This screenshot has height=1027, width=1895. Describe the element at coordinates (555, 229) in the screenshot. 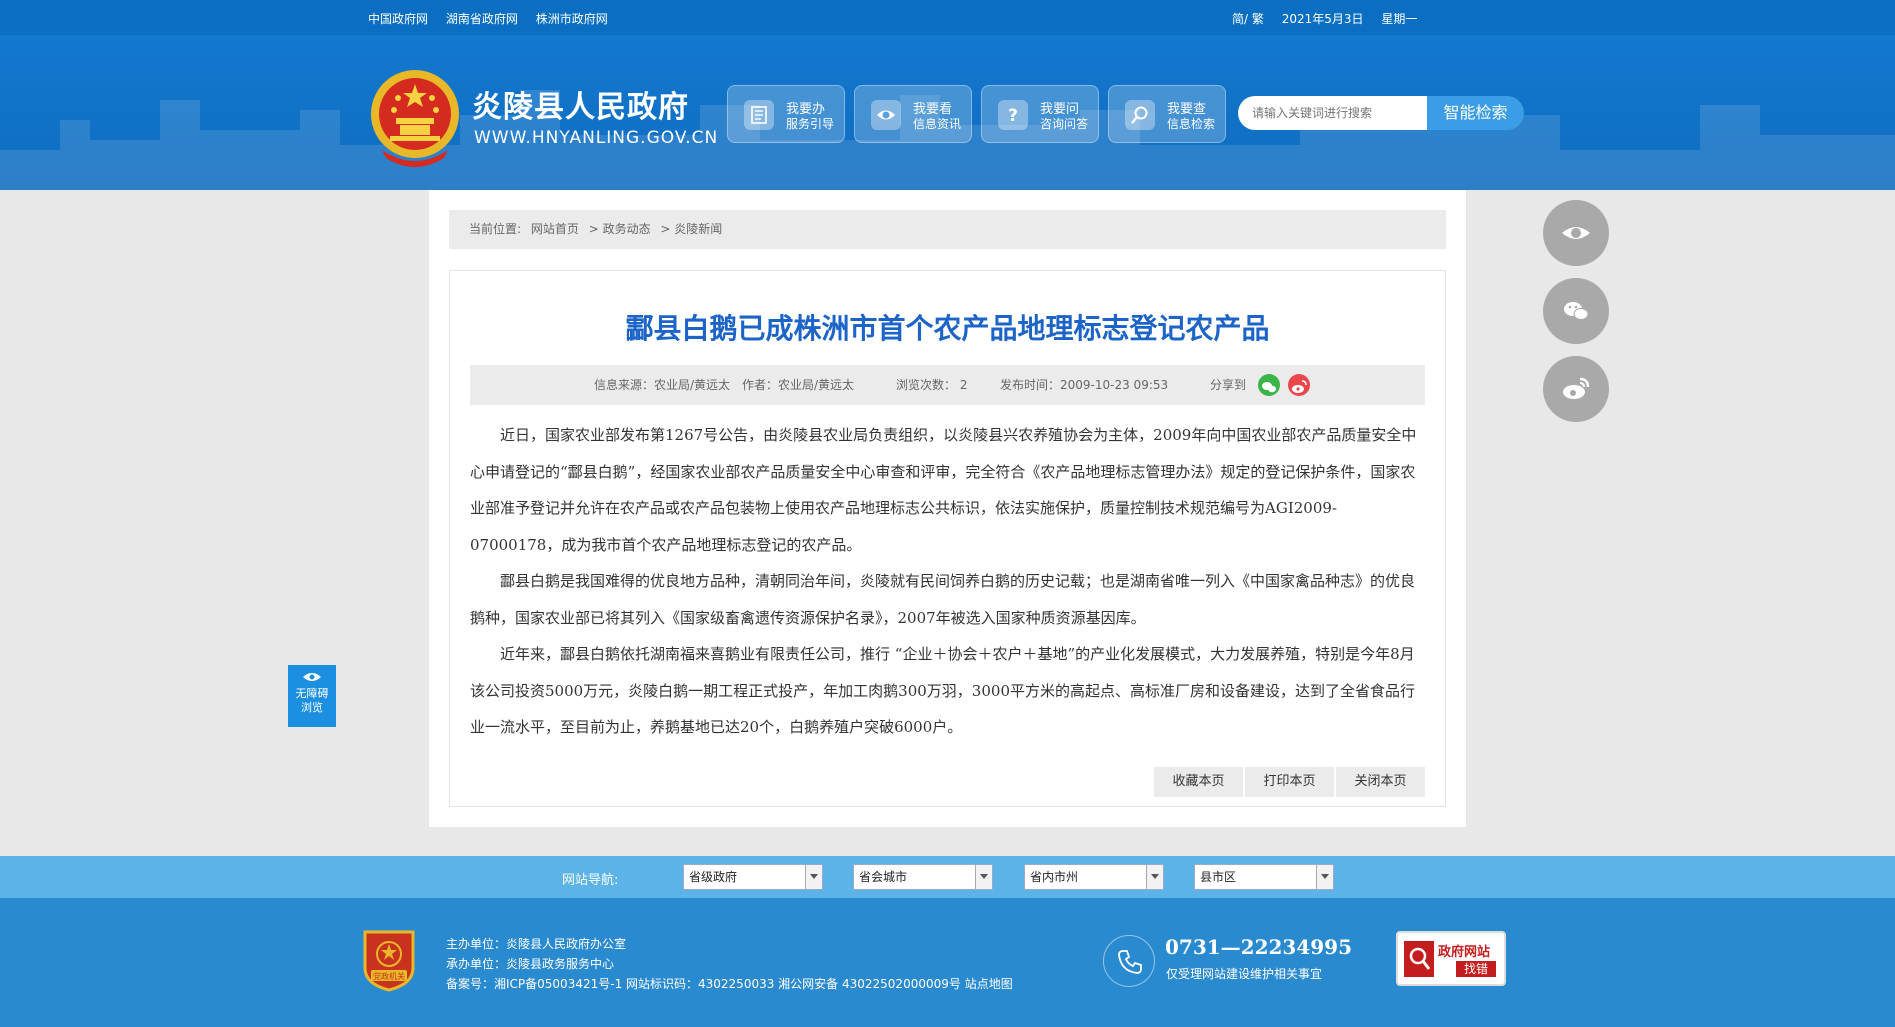

I see `breadcrumb-home: 网站首页` at that location.